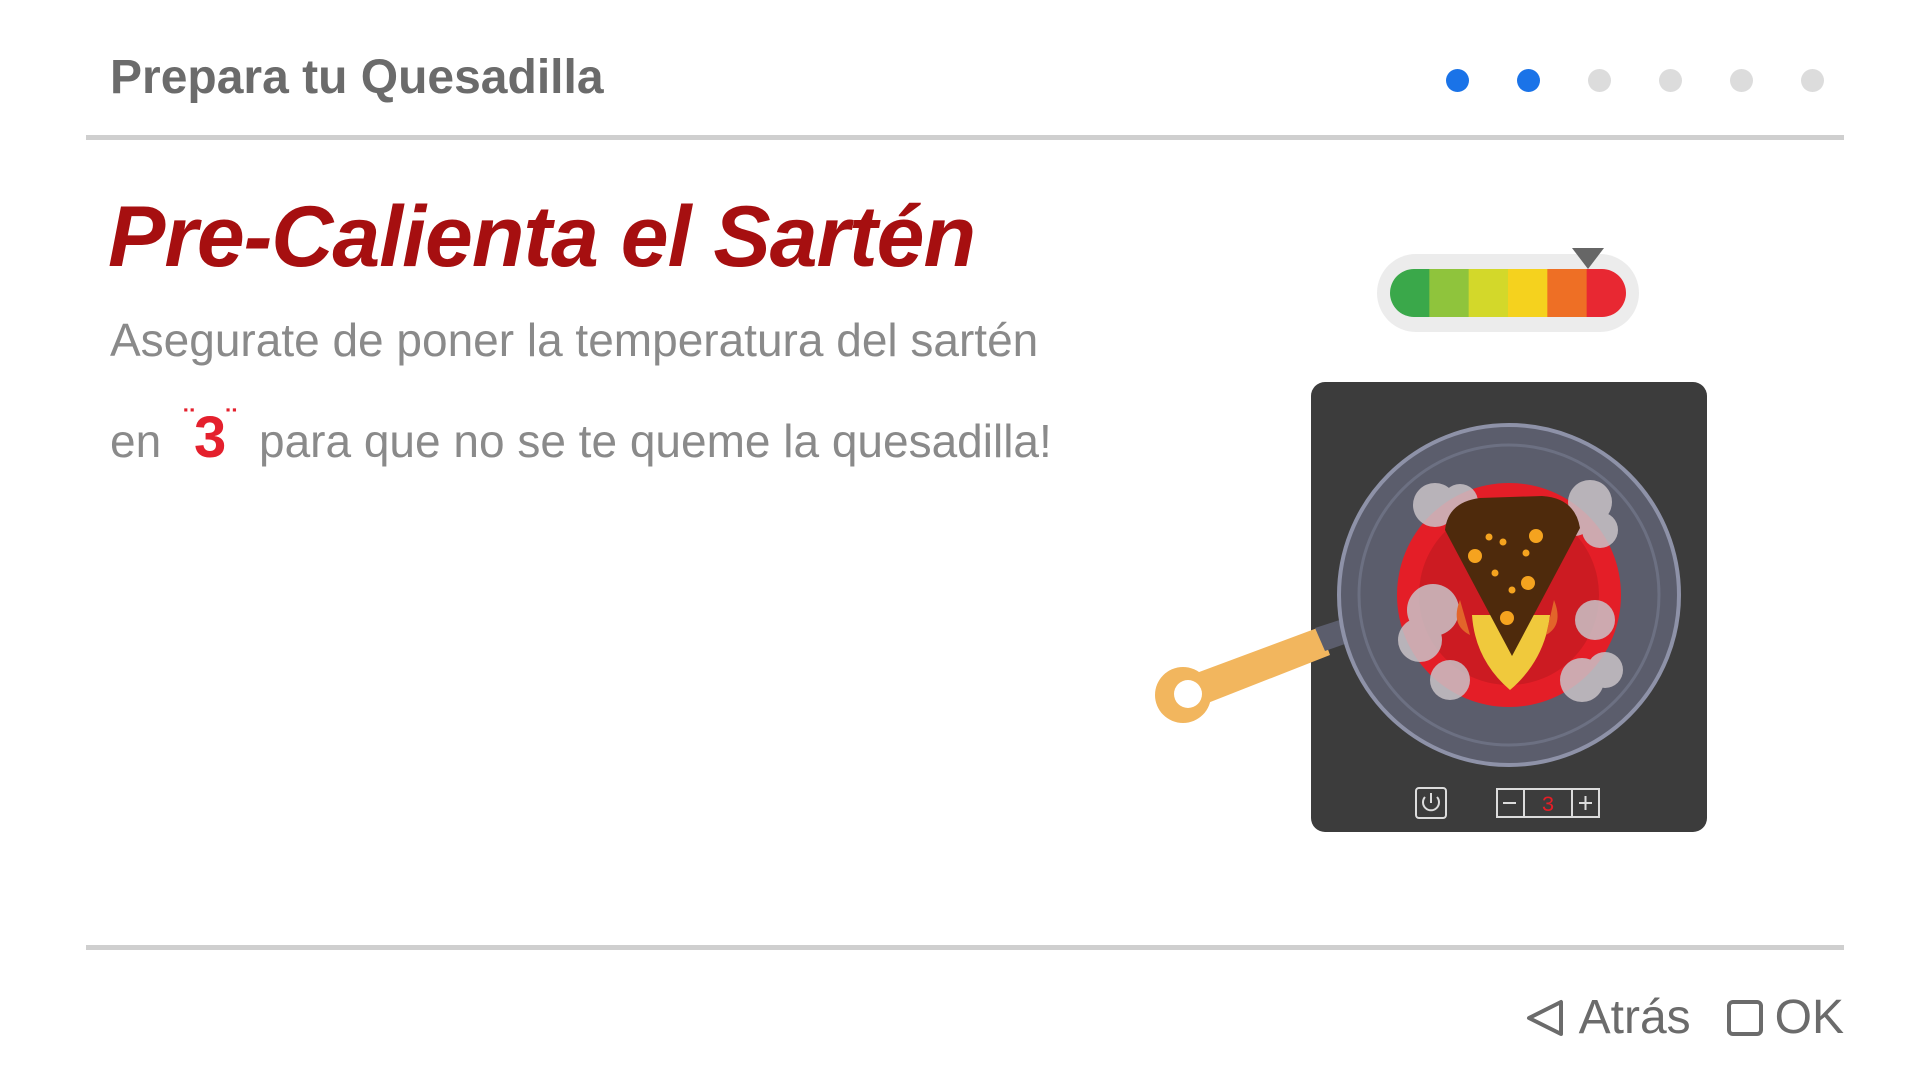 This screenshot has width=1920, height=1080. Describe the element at coordinates (1431, 607) in the screenshot. I see `stove: 3` at that location.